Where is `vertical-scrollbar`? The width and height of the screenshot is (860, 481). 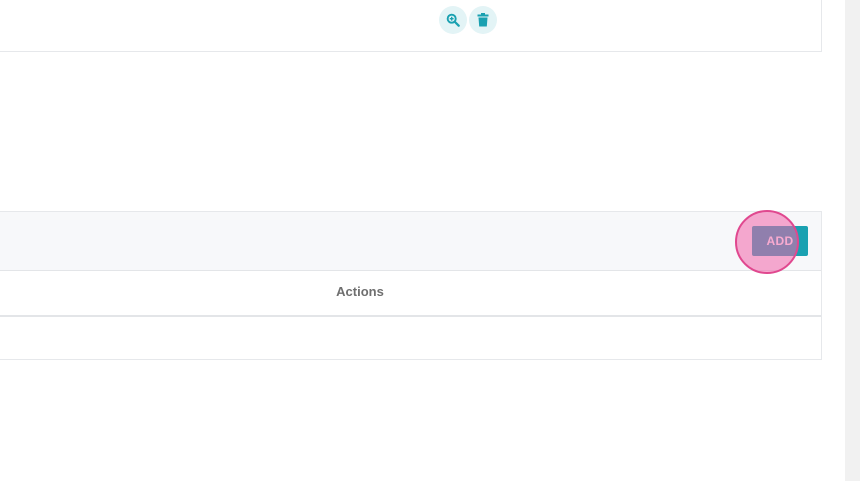 vertical-scrollbar is located at coordinates (852, 240).